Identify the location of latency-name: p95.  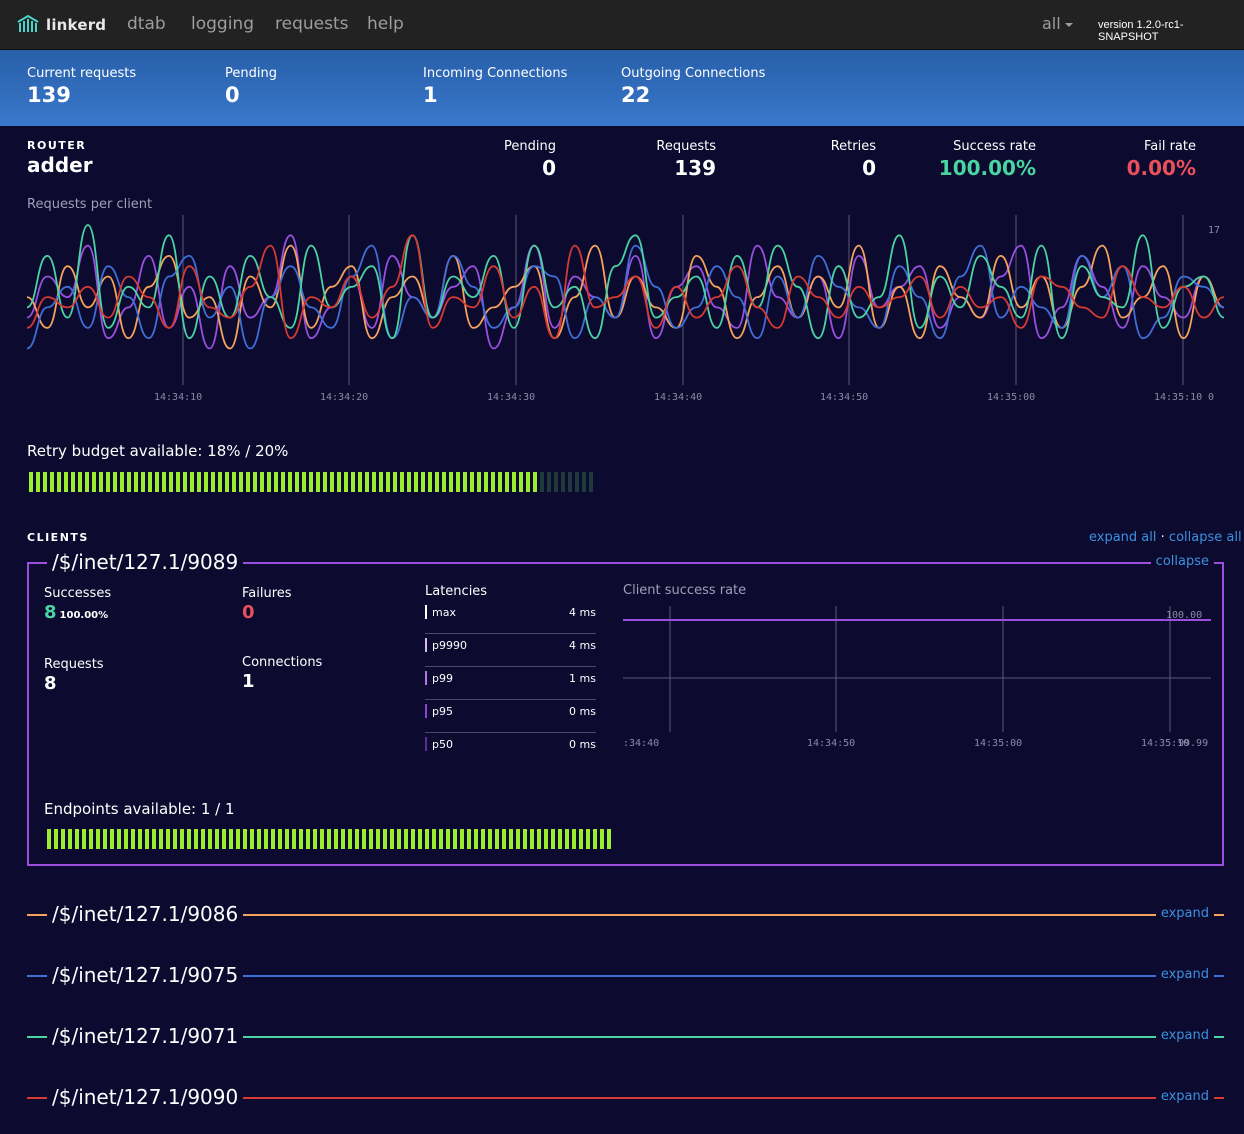
(442, 711).